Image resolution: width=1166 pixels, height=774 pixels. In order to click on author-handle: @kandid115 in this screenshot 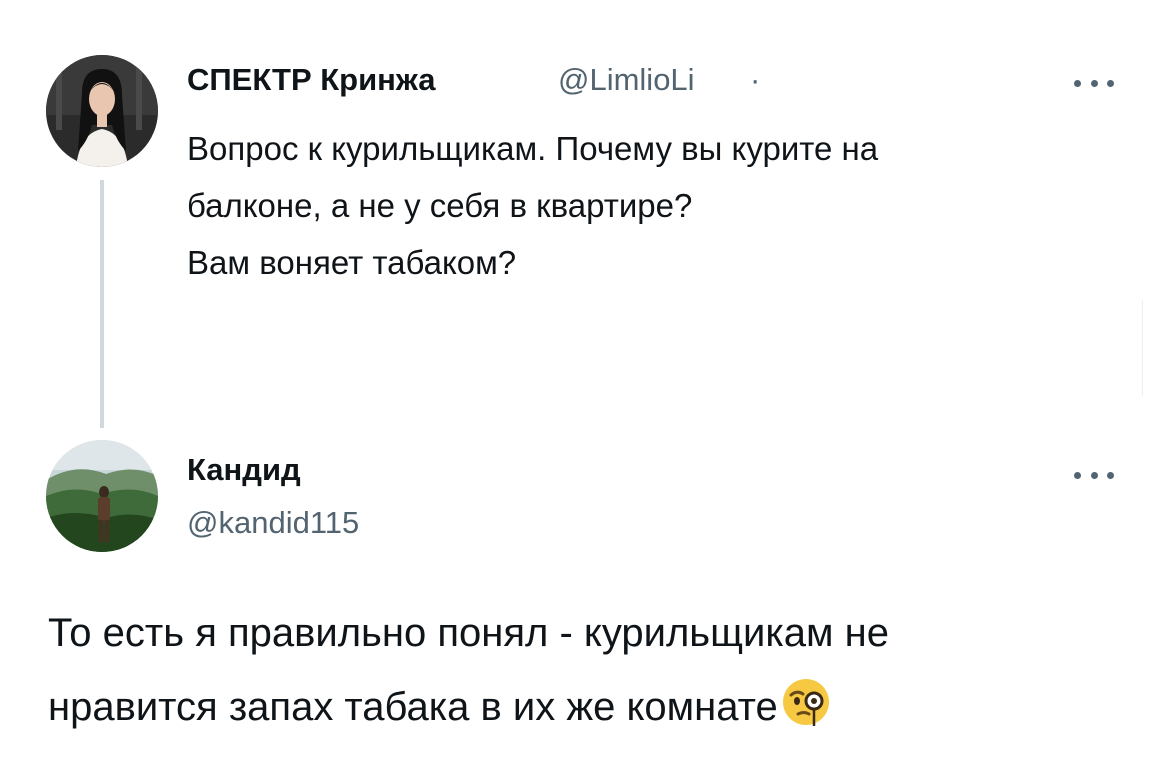, I will do `click(273, 523)`.